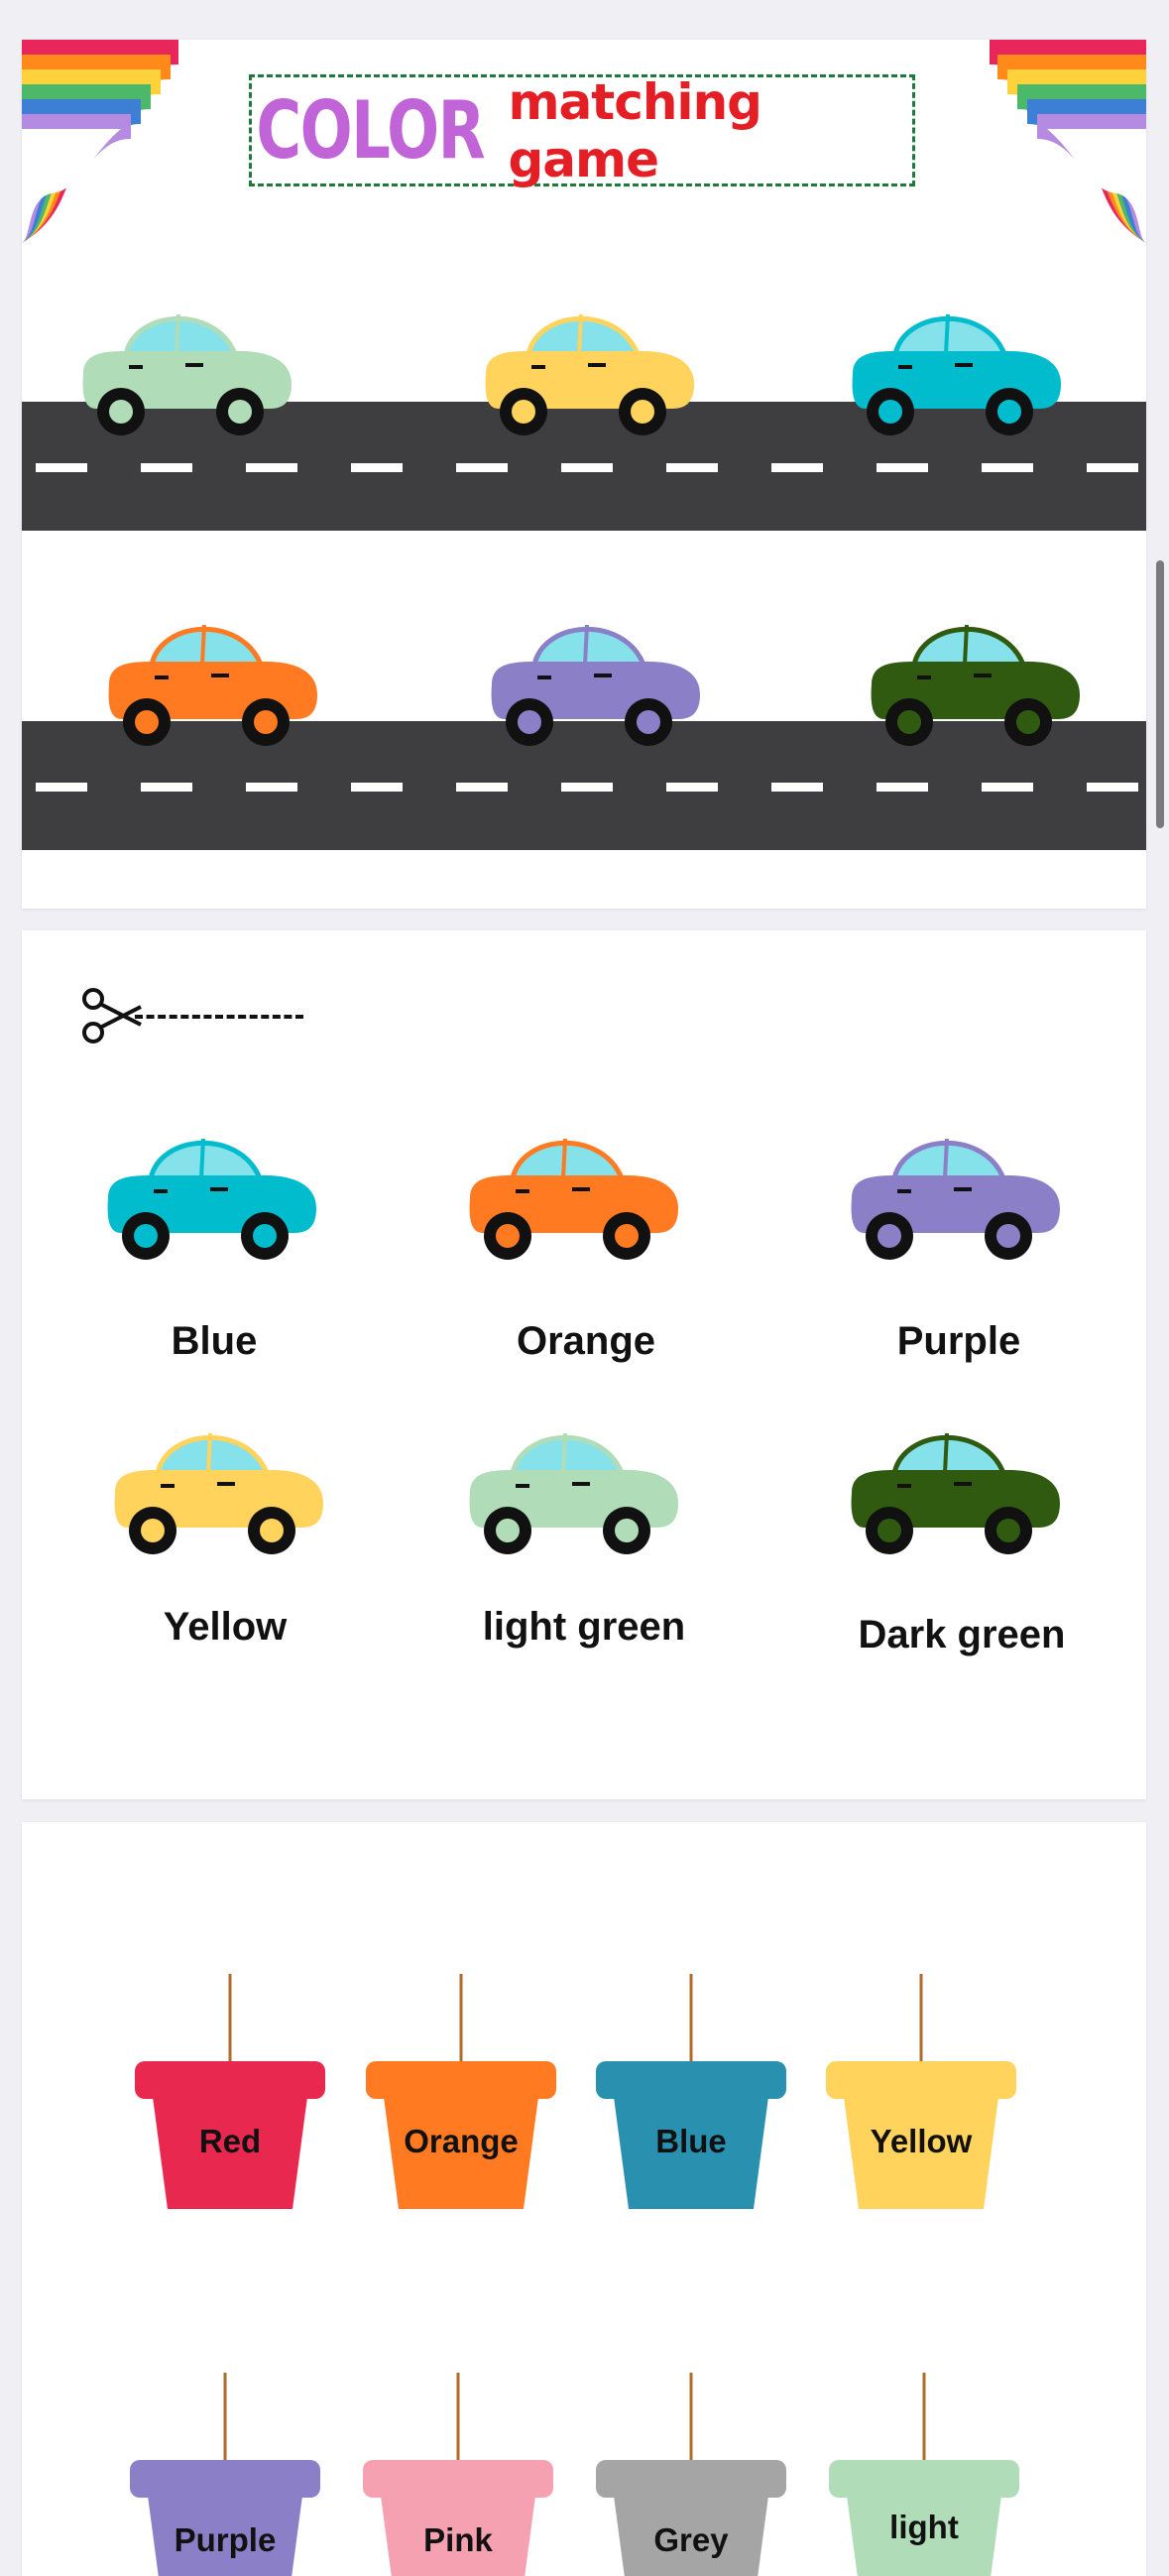 The height and width of the screenshot is (2576, 1169). I want to click on cutout-car-orange, so click(572, 1198).